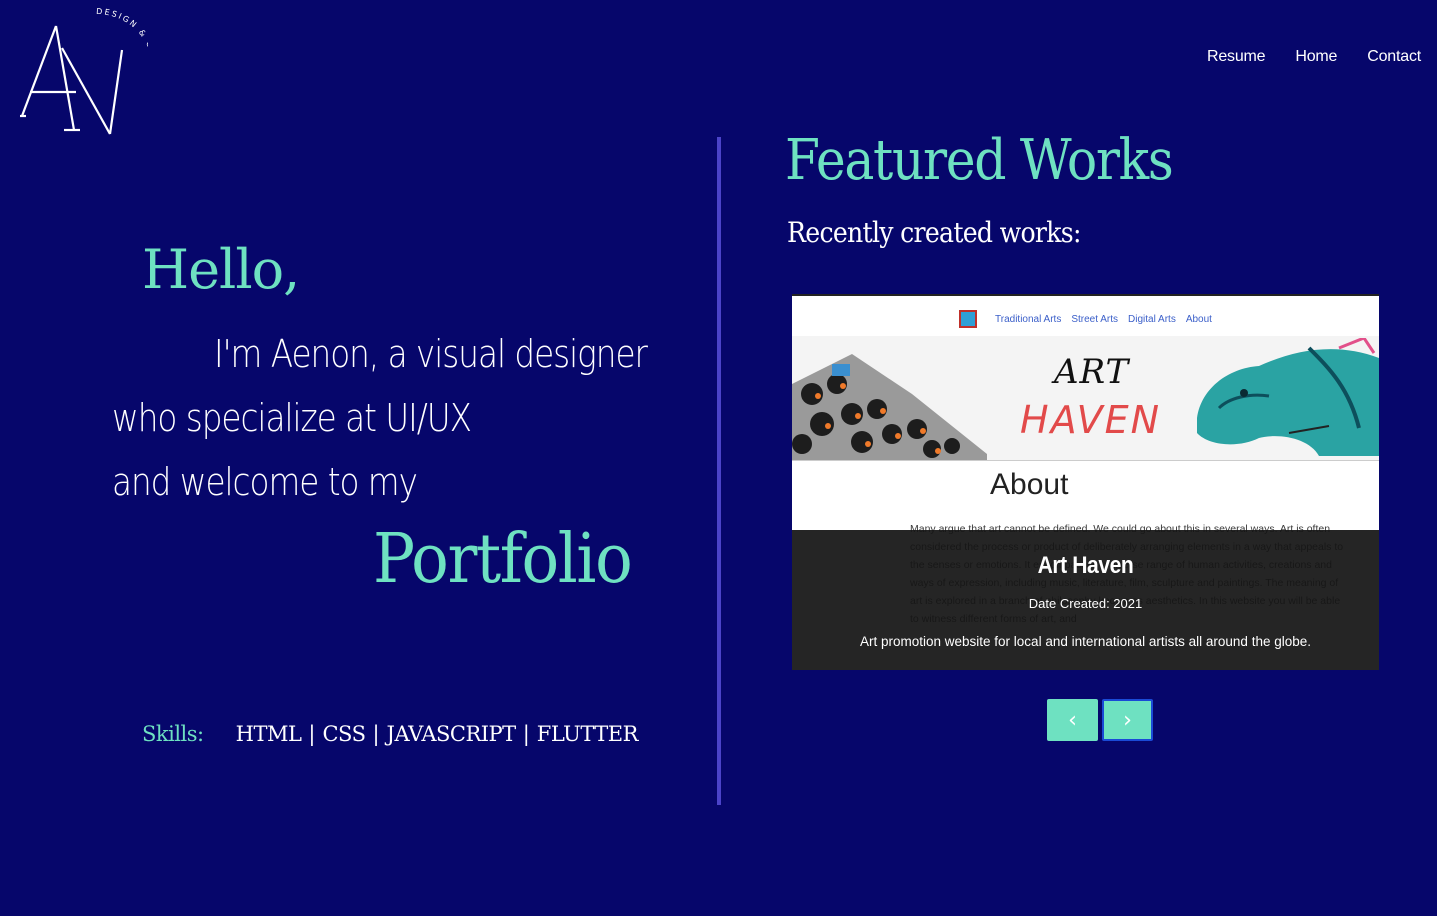 Image resolution: width=1437 pixels, height=916 pixels. I want to click on top-nav: Resume Home Contact, so click(1314, 57).